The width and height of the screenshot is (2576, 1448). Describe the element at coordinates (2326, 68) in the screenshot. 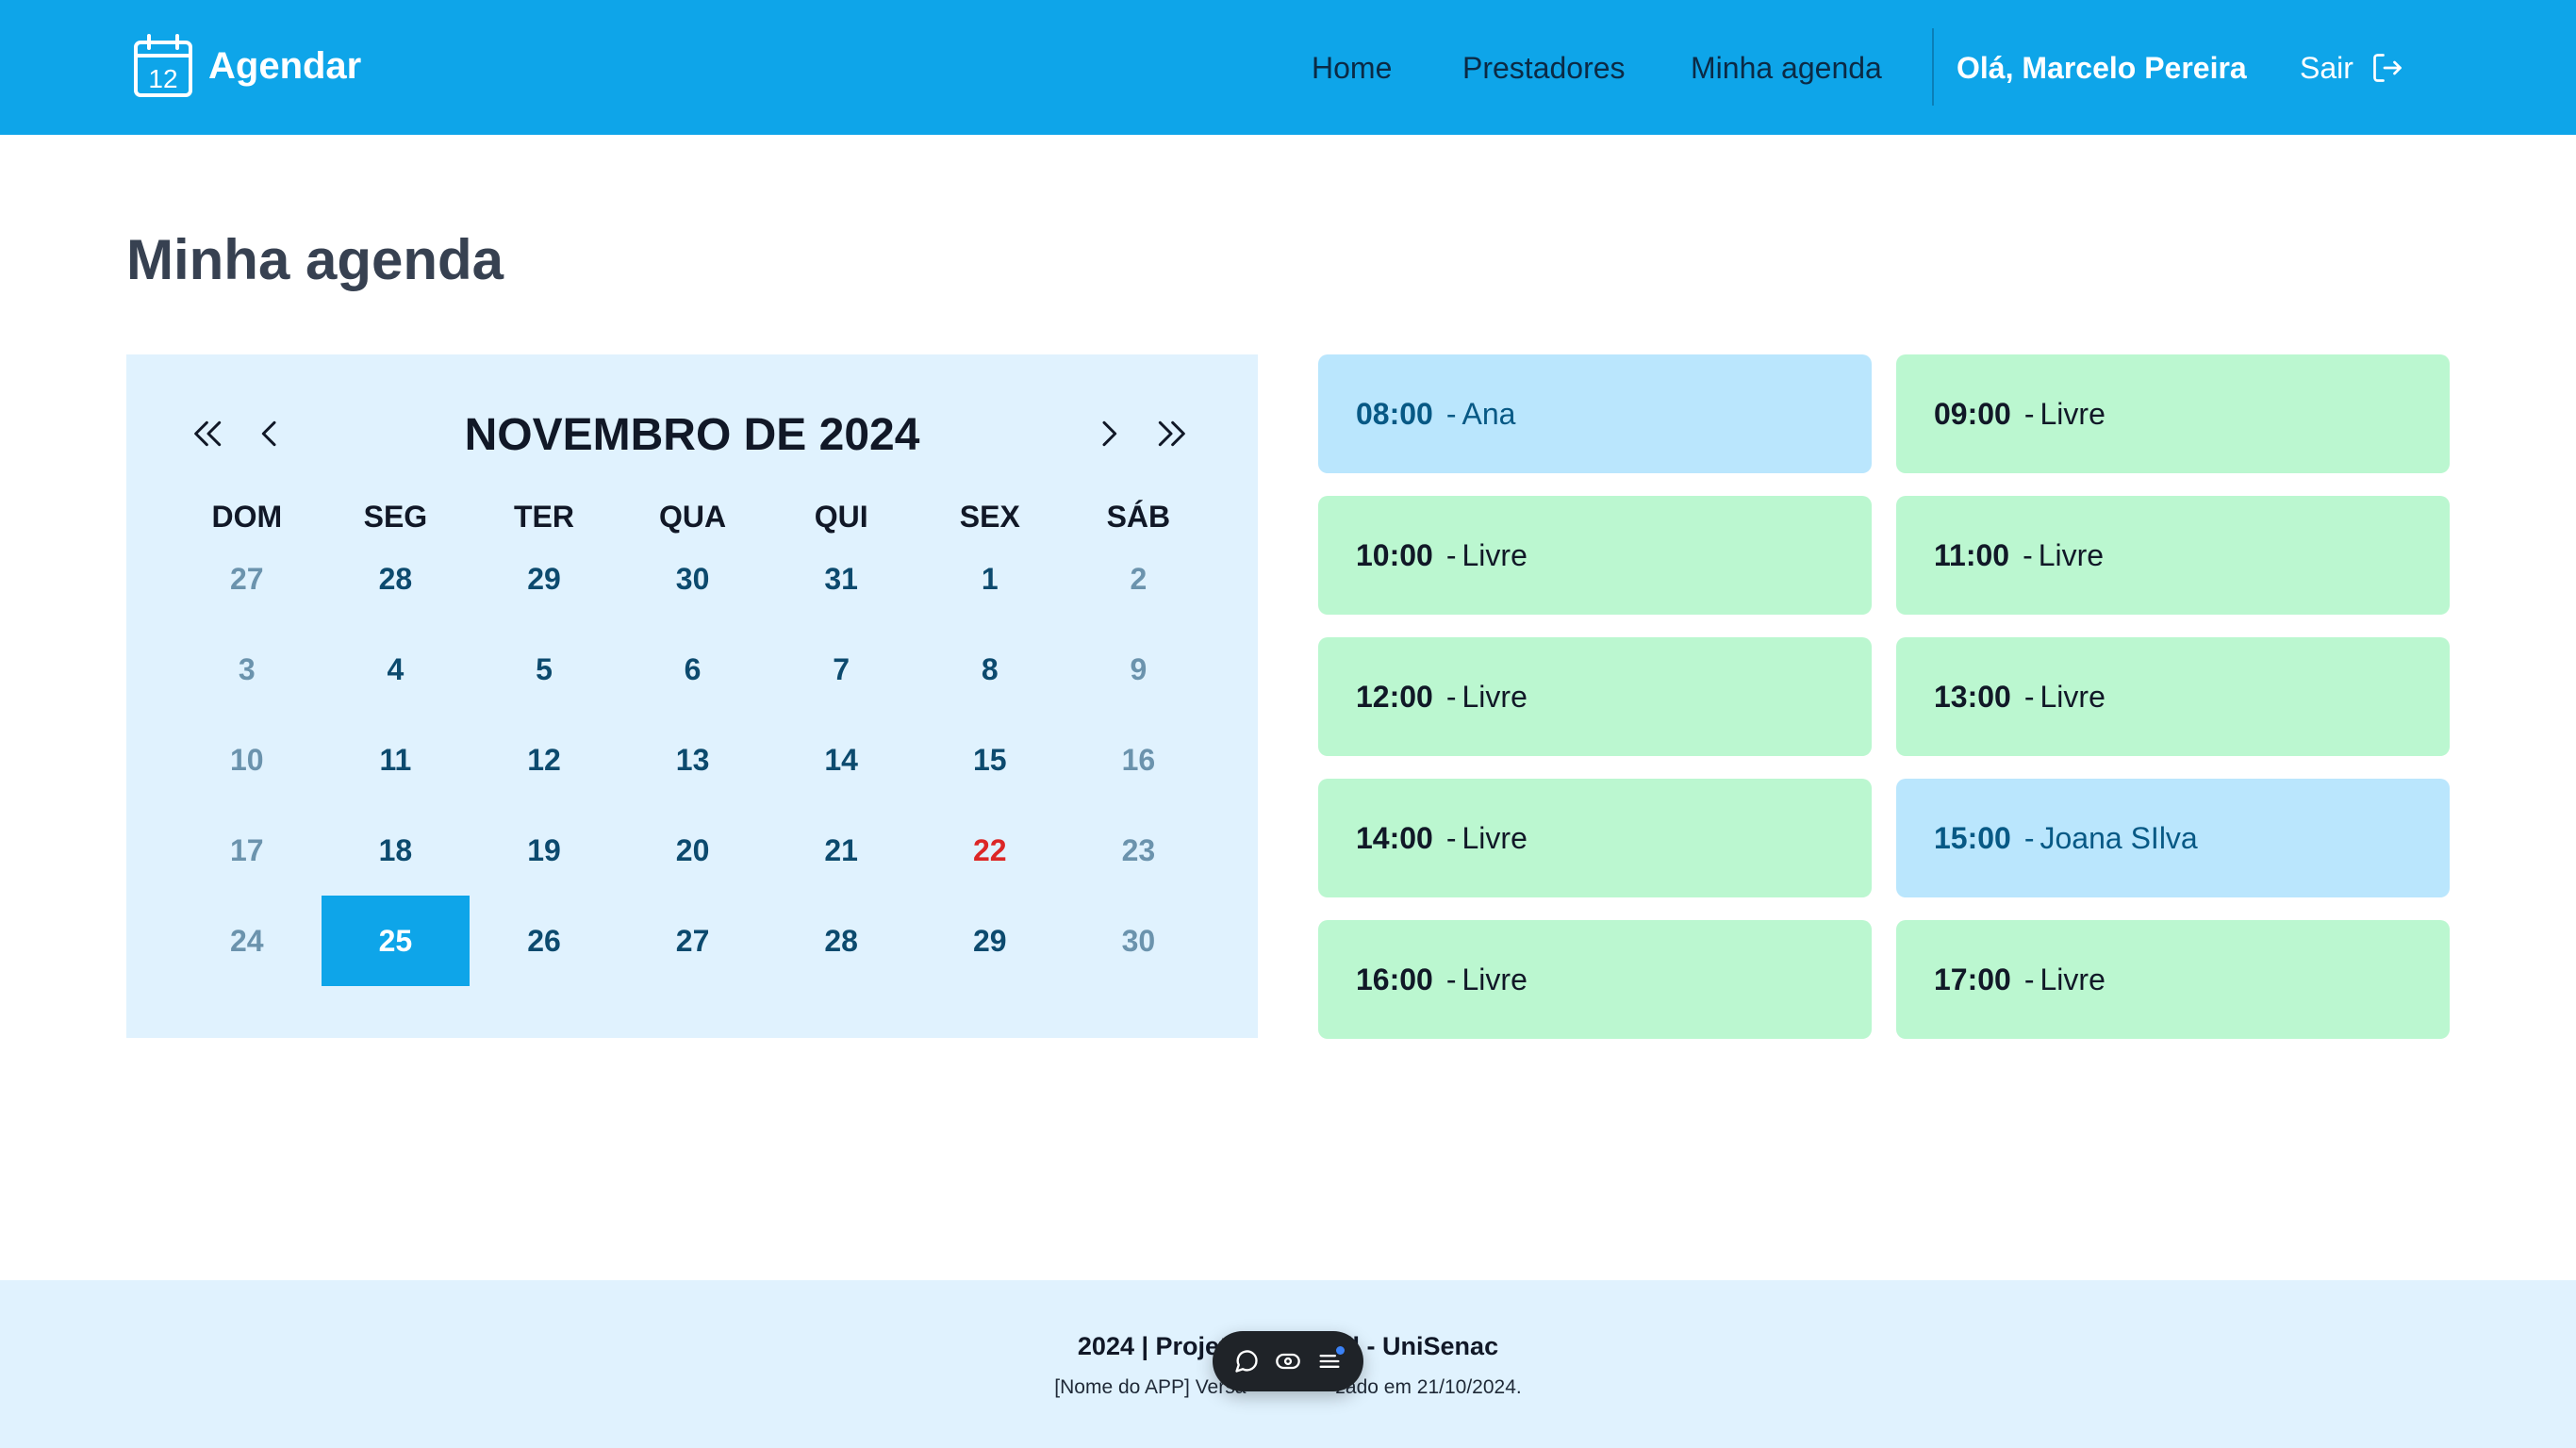

I see `logout-label: Sair` at that location.